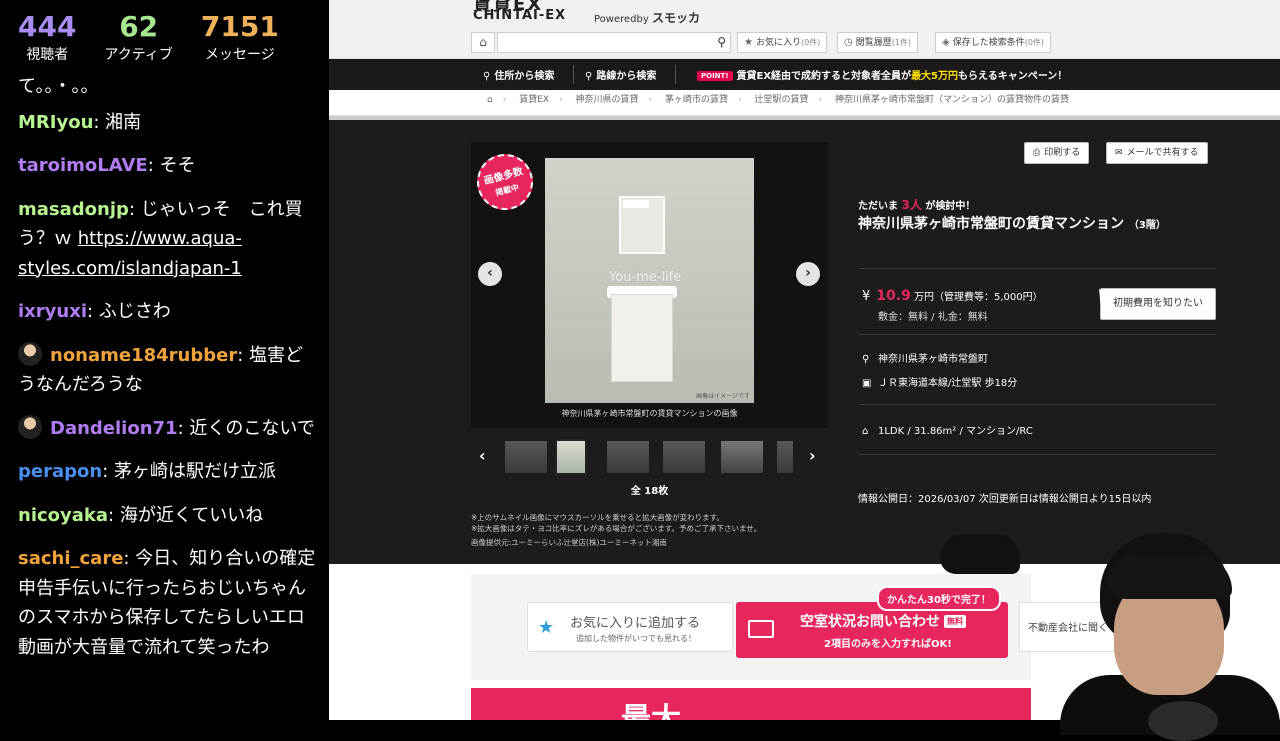 This screenshot has width=1280, height=741. I want to click on photo-caption: 神奈川県茅ヶ崎市常盤町の賃貸マンションの画像, so click(649, 413).